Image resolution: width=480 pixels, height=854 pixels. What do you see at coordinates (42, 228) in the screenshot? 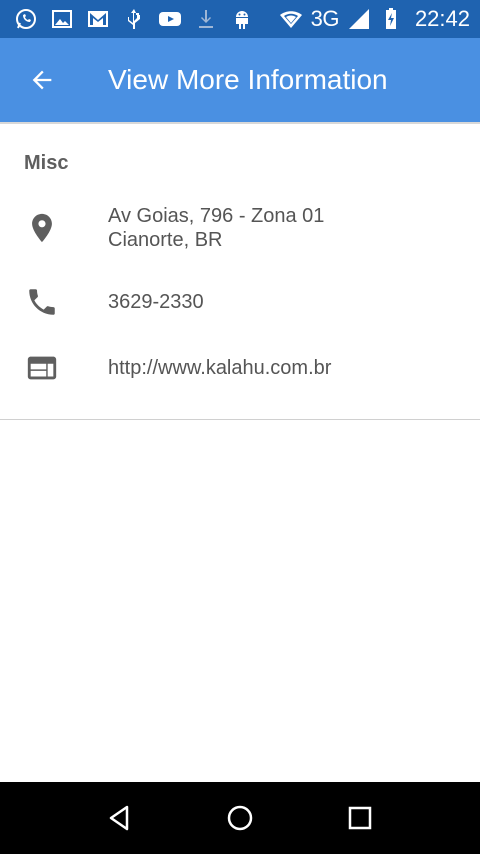
I see `location-pin-icon` at bounding box center [42, 228].